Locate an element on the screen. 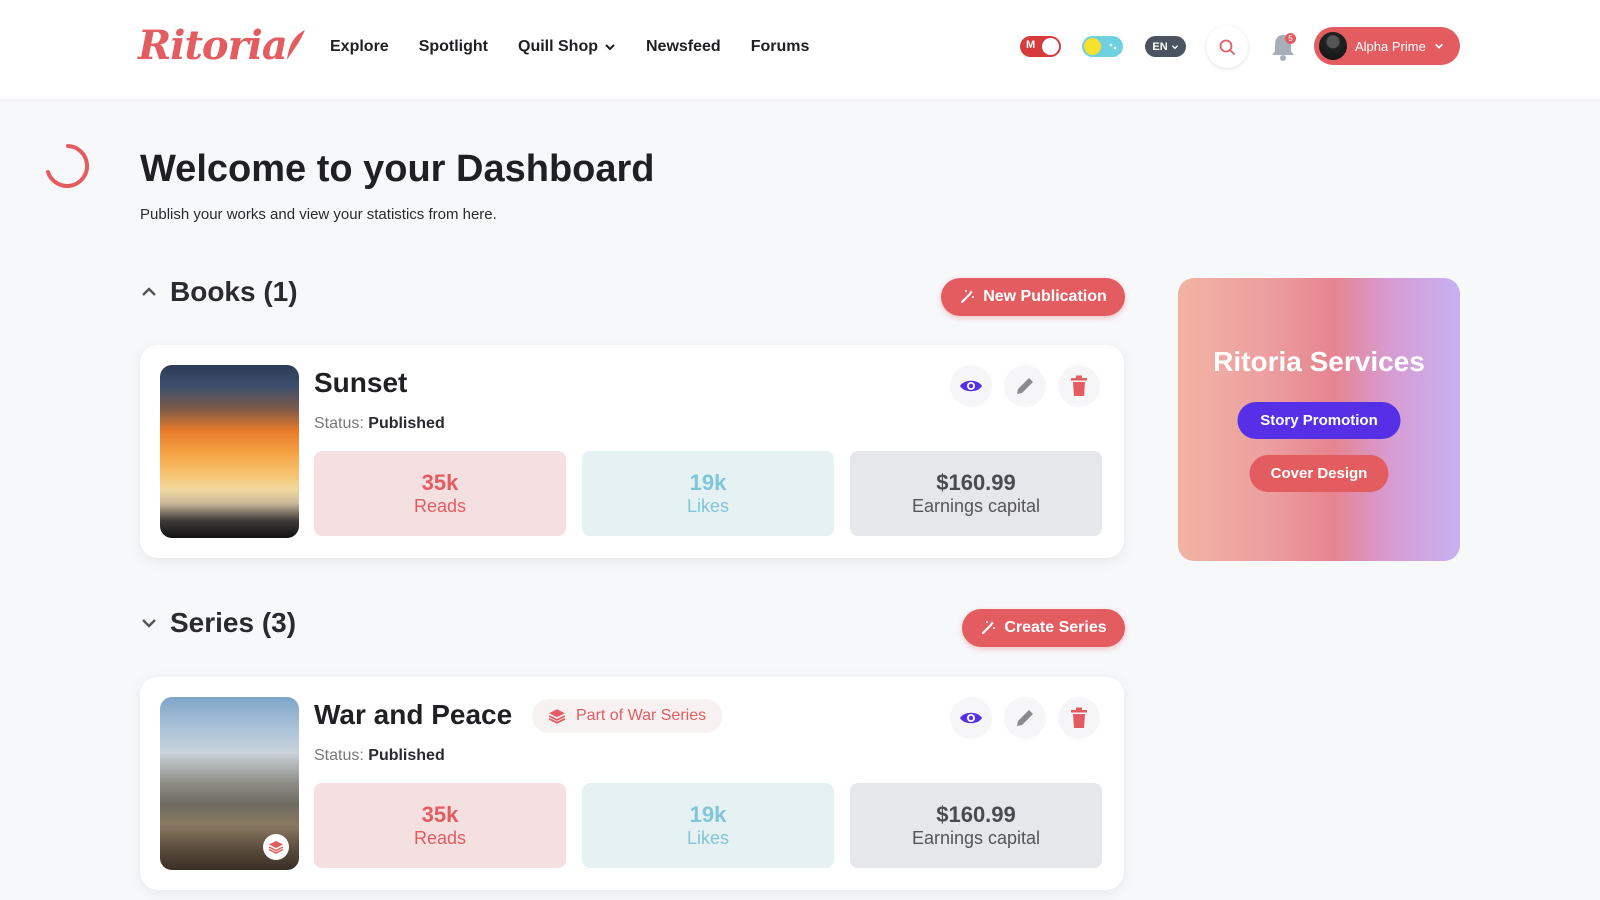  book-title: Sunset is located at coordinates (360, 383).